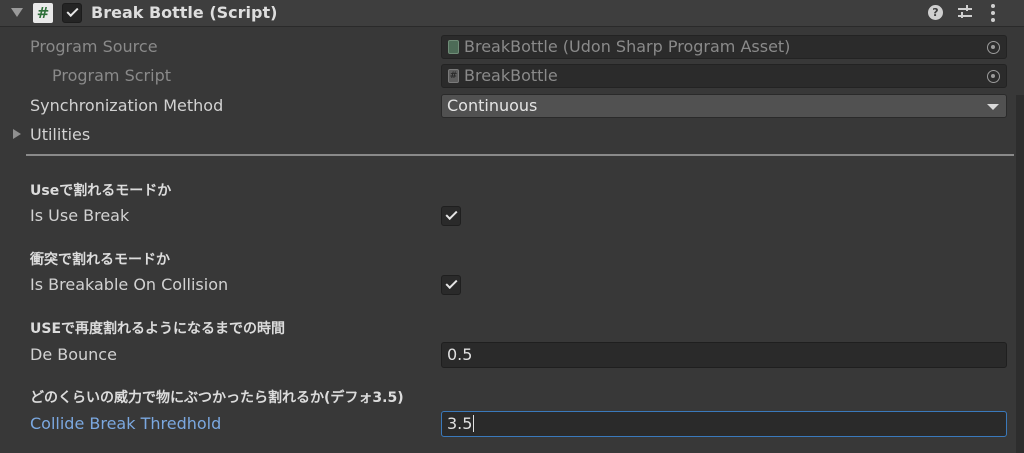 The image size is (1024, 453). What do you see at coordinates (724, 106) in the screenshot?
I see `sync-method-dropdown: Continuous` at bounding box center [724, 106].